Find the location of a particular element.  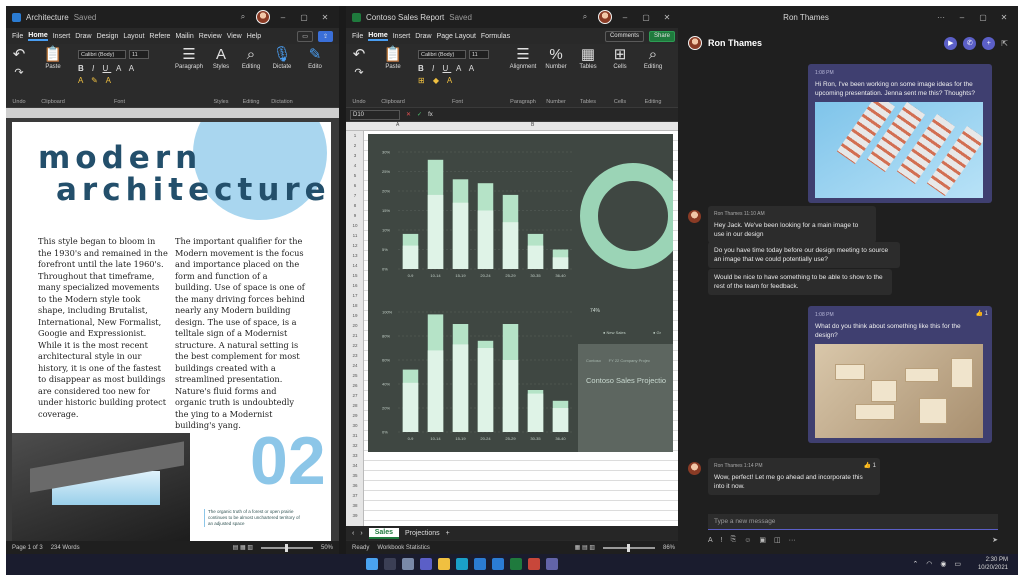

row-header: 19 is located at coordinates (355, 315).